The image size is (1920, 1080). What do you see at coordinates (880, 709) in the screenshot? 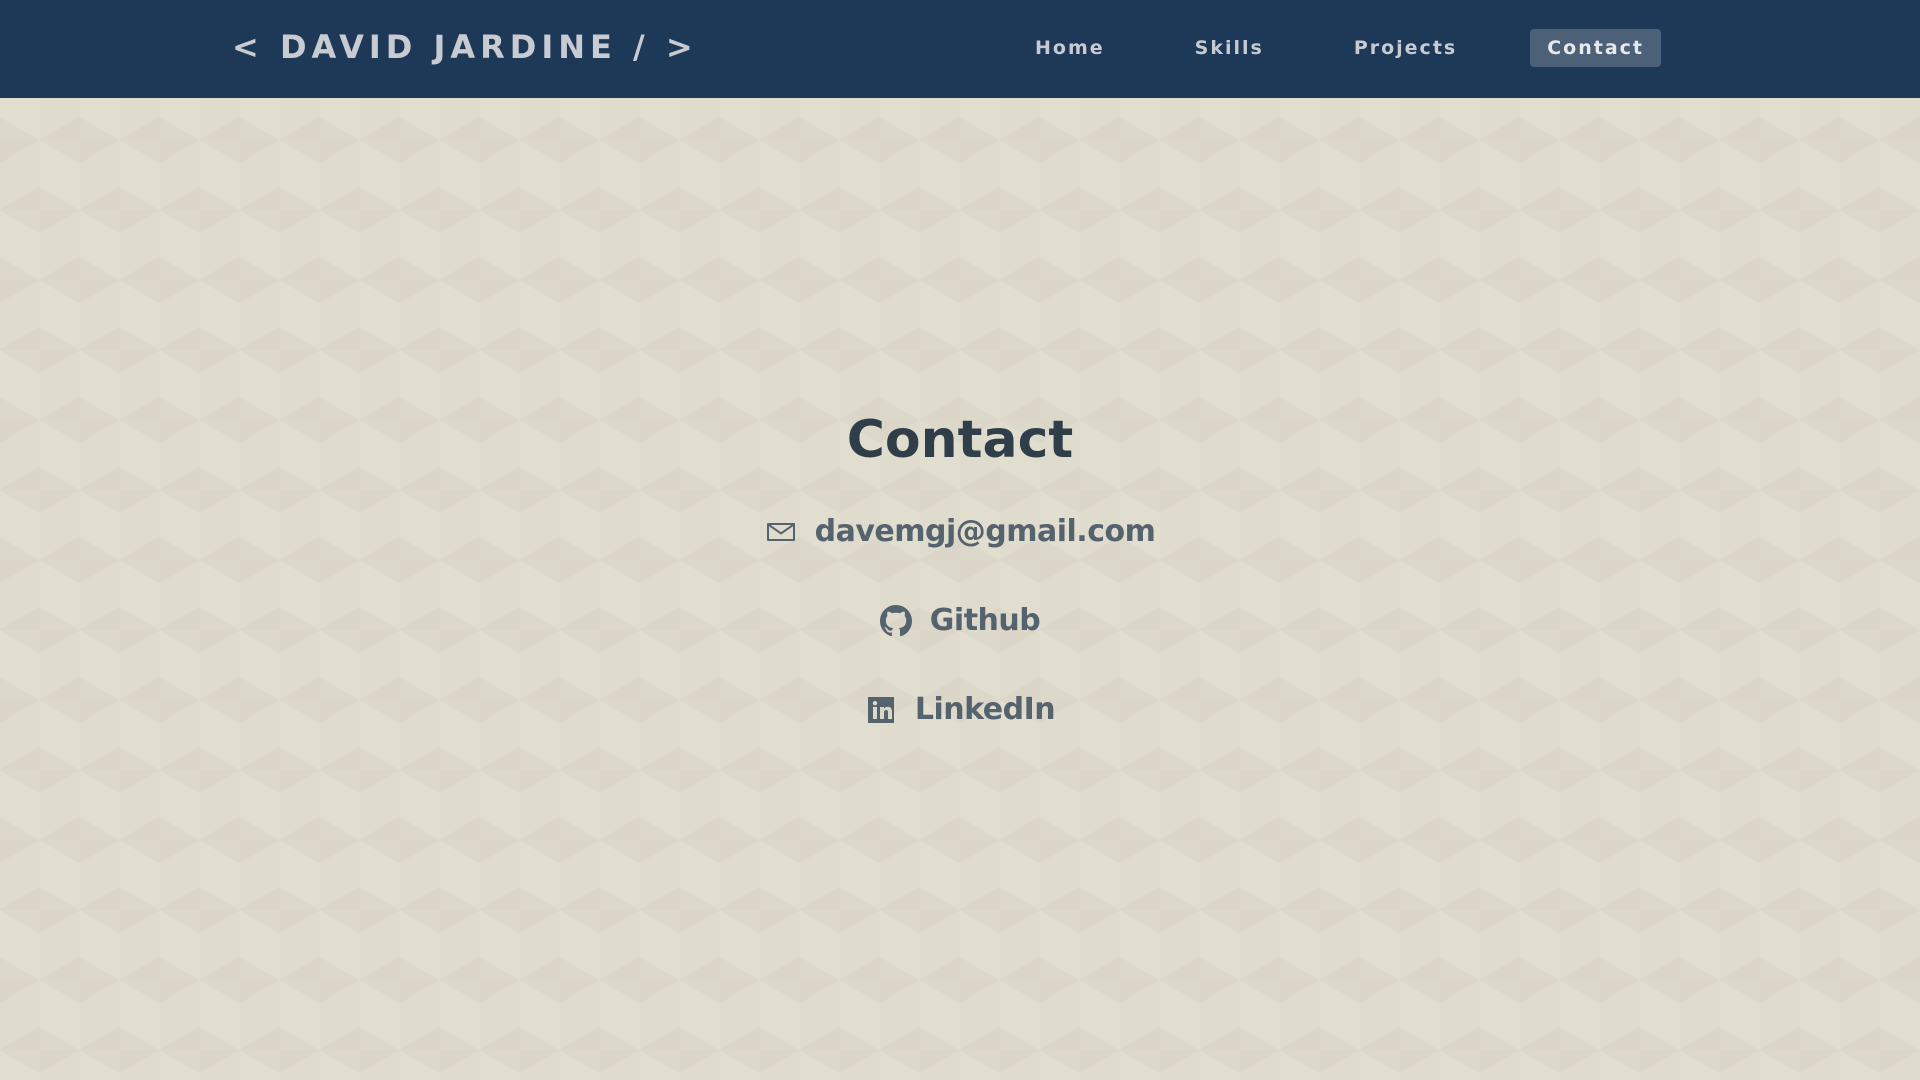
I see `linkedin-icon` at bounding box center [880, 709].